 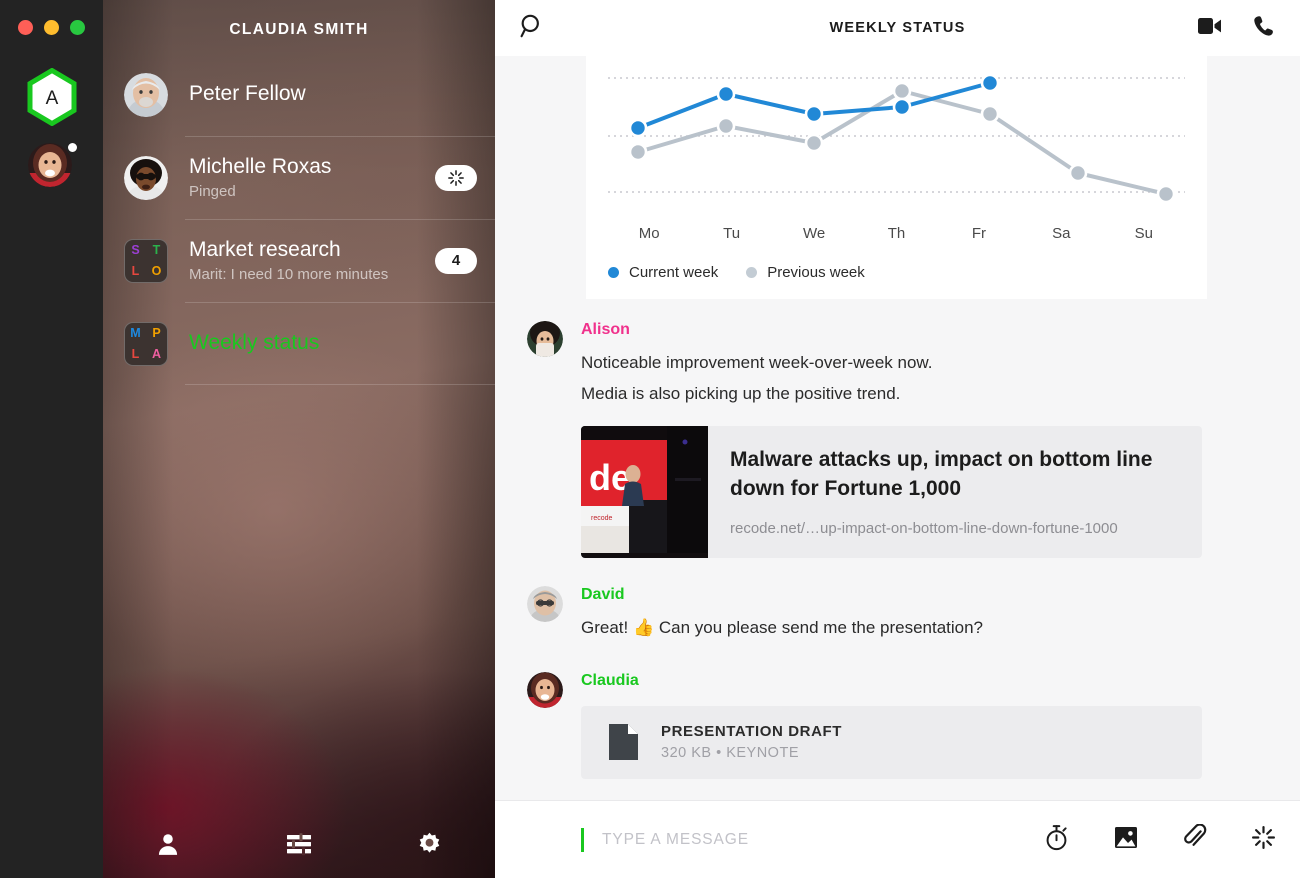 I want to click on close-window-button, so click(x=25, y=27).